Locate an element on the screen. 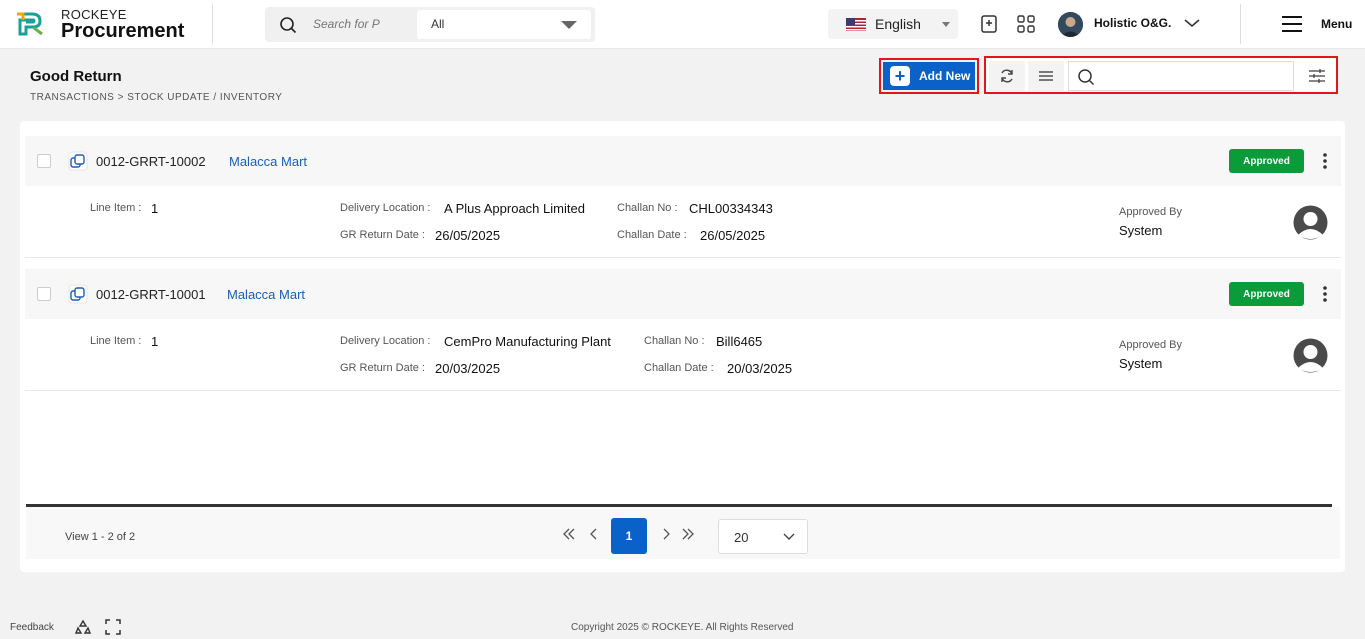  hamburger-menu-icon is located at coordinates (1292, 24).